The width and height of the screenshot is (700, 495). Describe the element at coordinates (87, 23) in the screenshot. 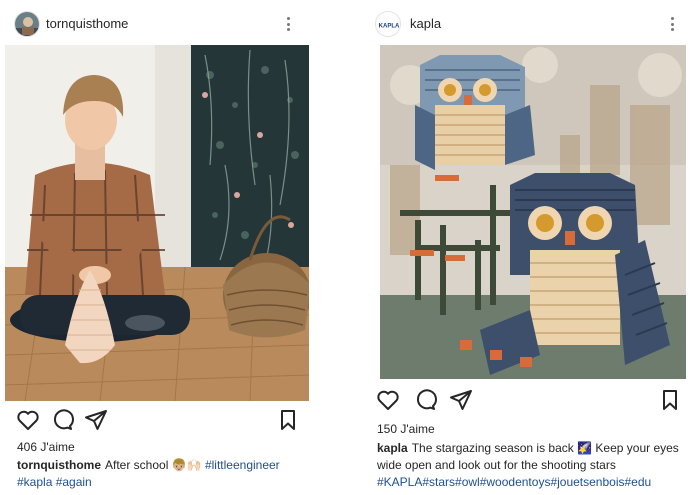

I see `post-username: tornquisthome` at that location.